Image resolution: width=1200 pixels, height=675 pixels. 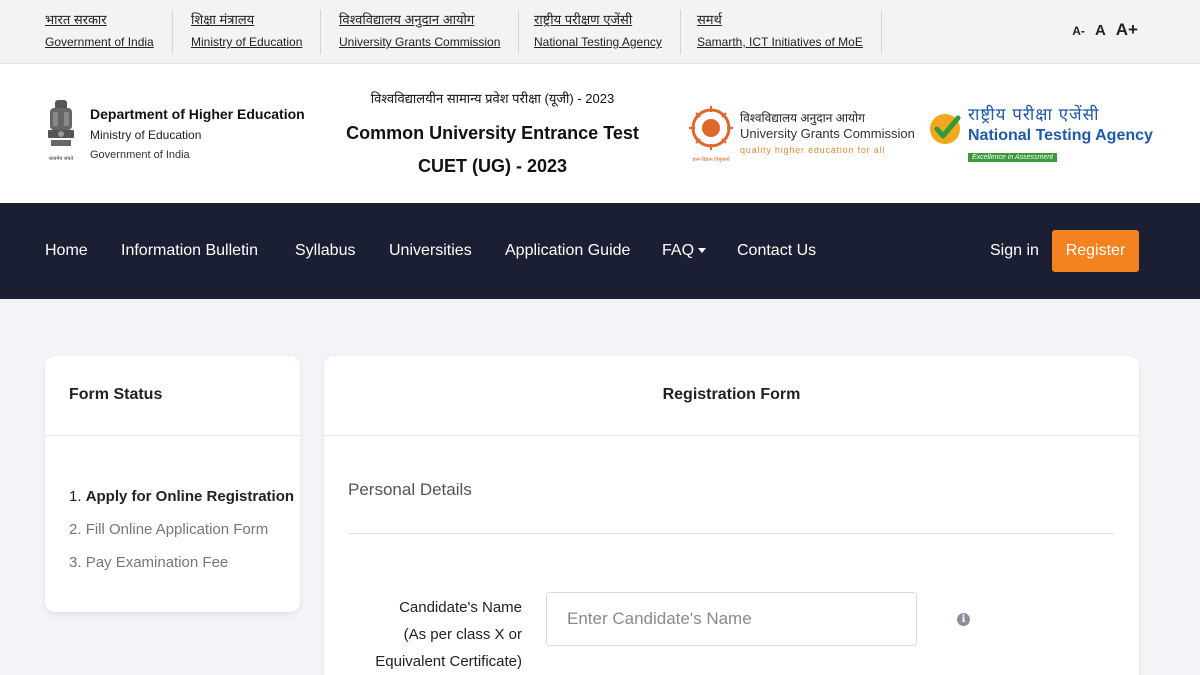 What do you see at coordinates (246, 42) in the screenshot?
I see `gov-link-english: Ministry of Education` at bounding box center [246, 42].